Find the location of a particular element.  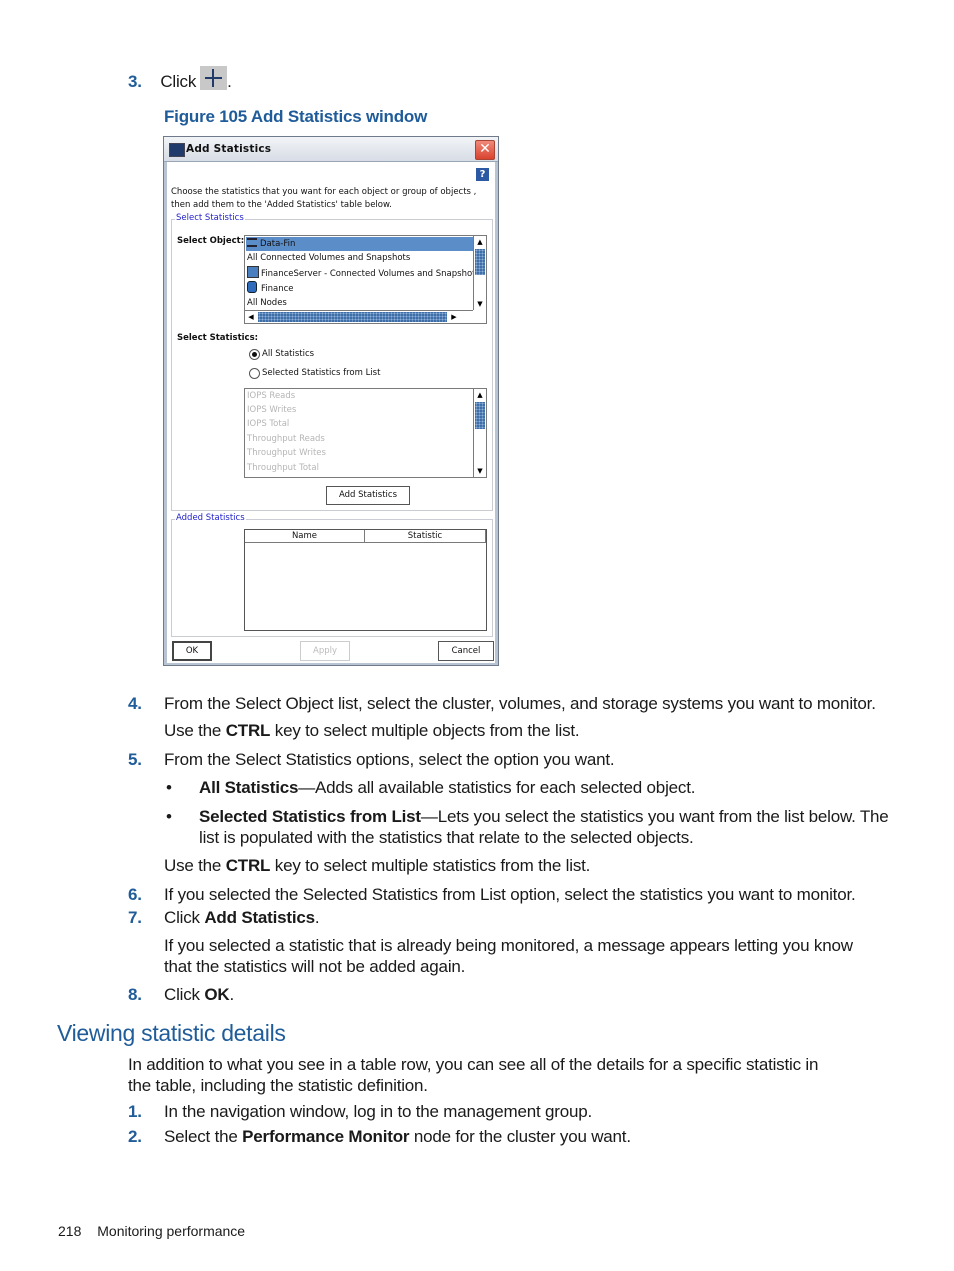

scroll-left-icon: ◀ is located at coordinates (251, 317).